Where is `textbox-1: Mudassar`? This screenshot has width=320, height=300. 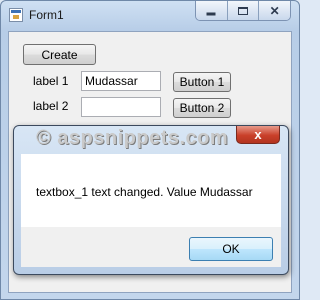
textbox-1: Mudassar is located at coordinates (121, 81).